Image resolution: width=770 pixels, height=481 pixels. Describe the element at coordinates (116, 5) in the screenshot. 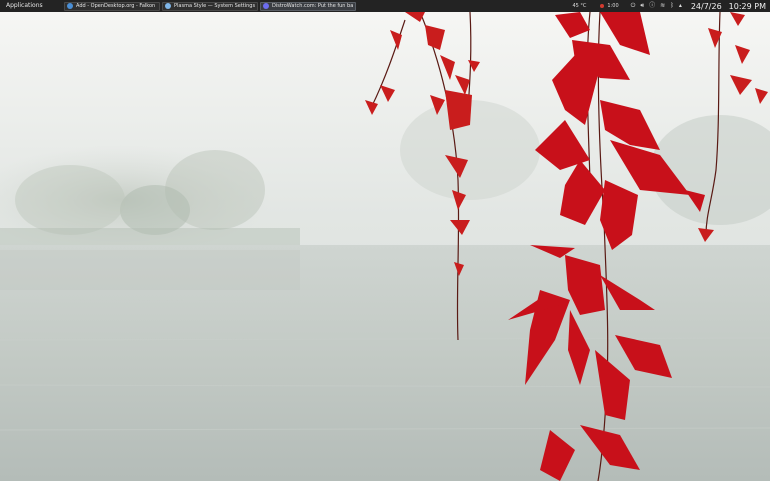

I see `task-label: Add - OpenDesktop.org - Falkon` at that location.